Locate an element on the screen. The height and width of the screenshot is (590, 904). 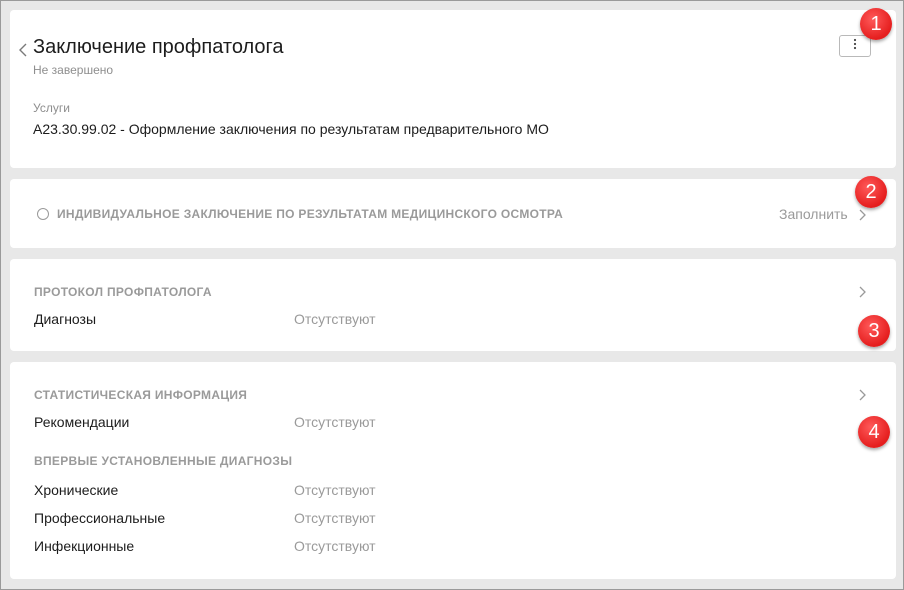
statistics-title: СТАТИСТИЧЕСКАЯ ИНФОРМАЦИЯ is located at coordinates (141, 395).